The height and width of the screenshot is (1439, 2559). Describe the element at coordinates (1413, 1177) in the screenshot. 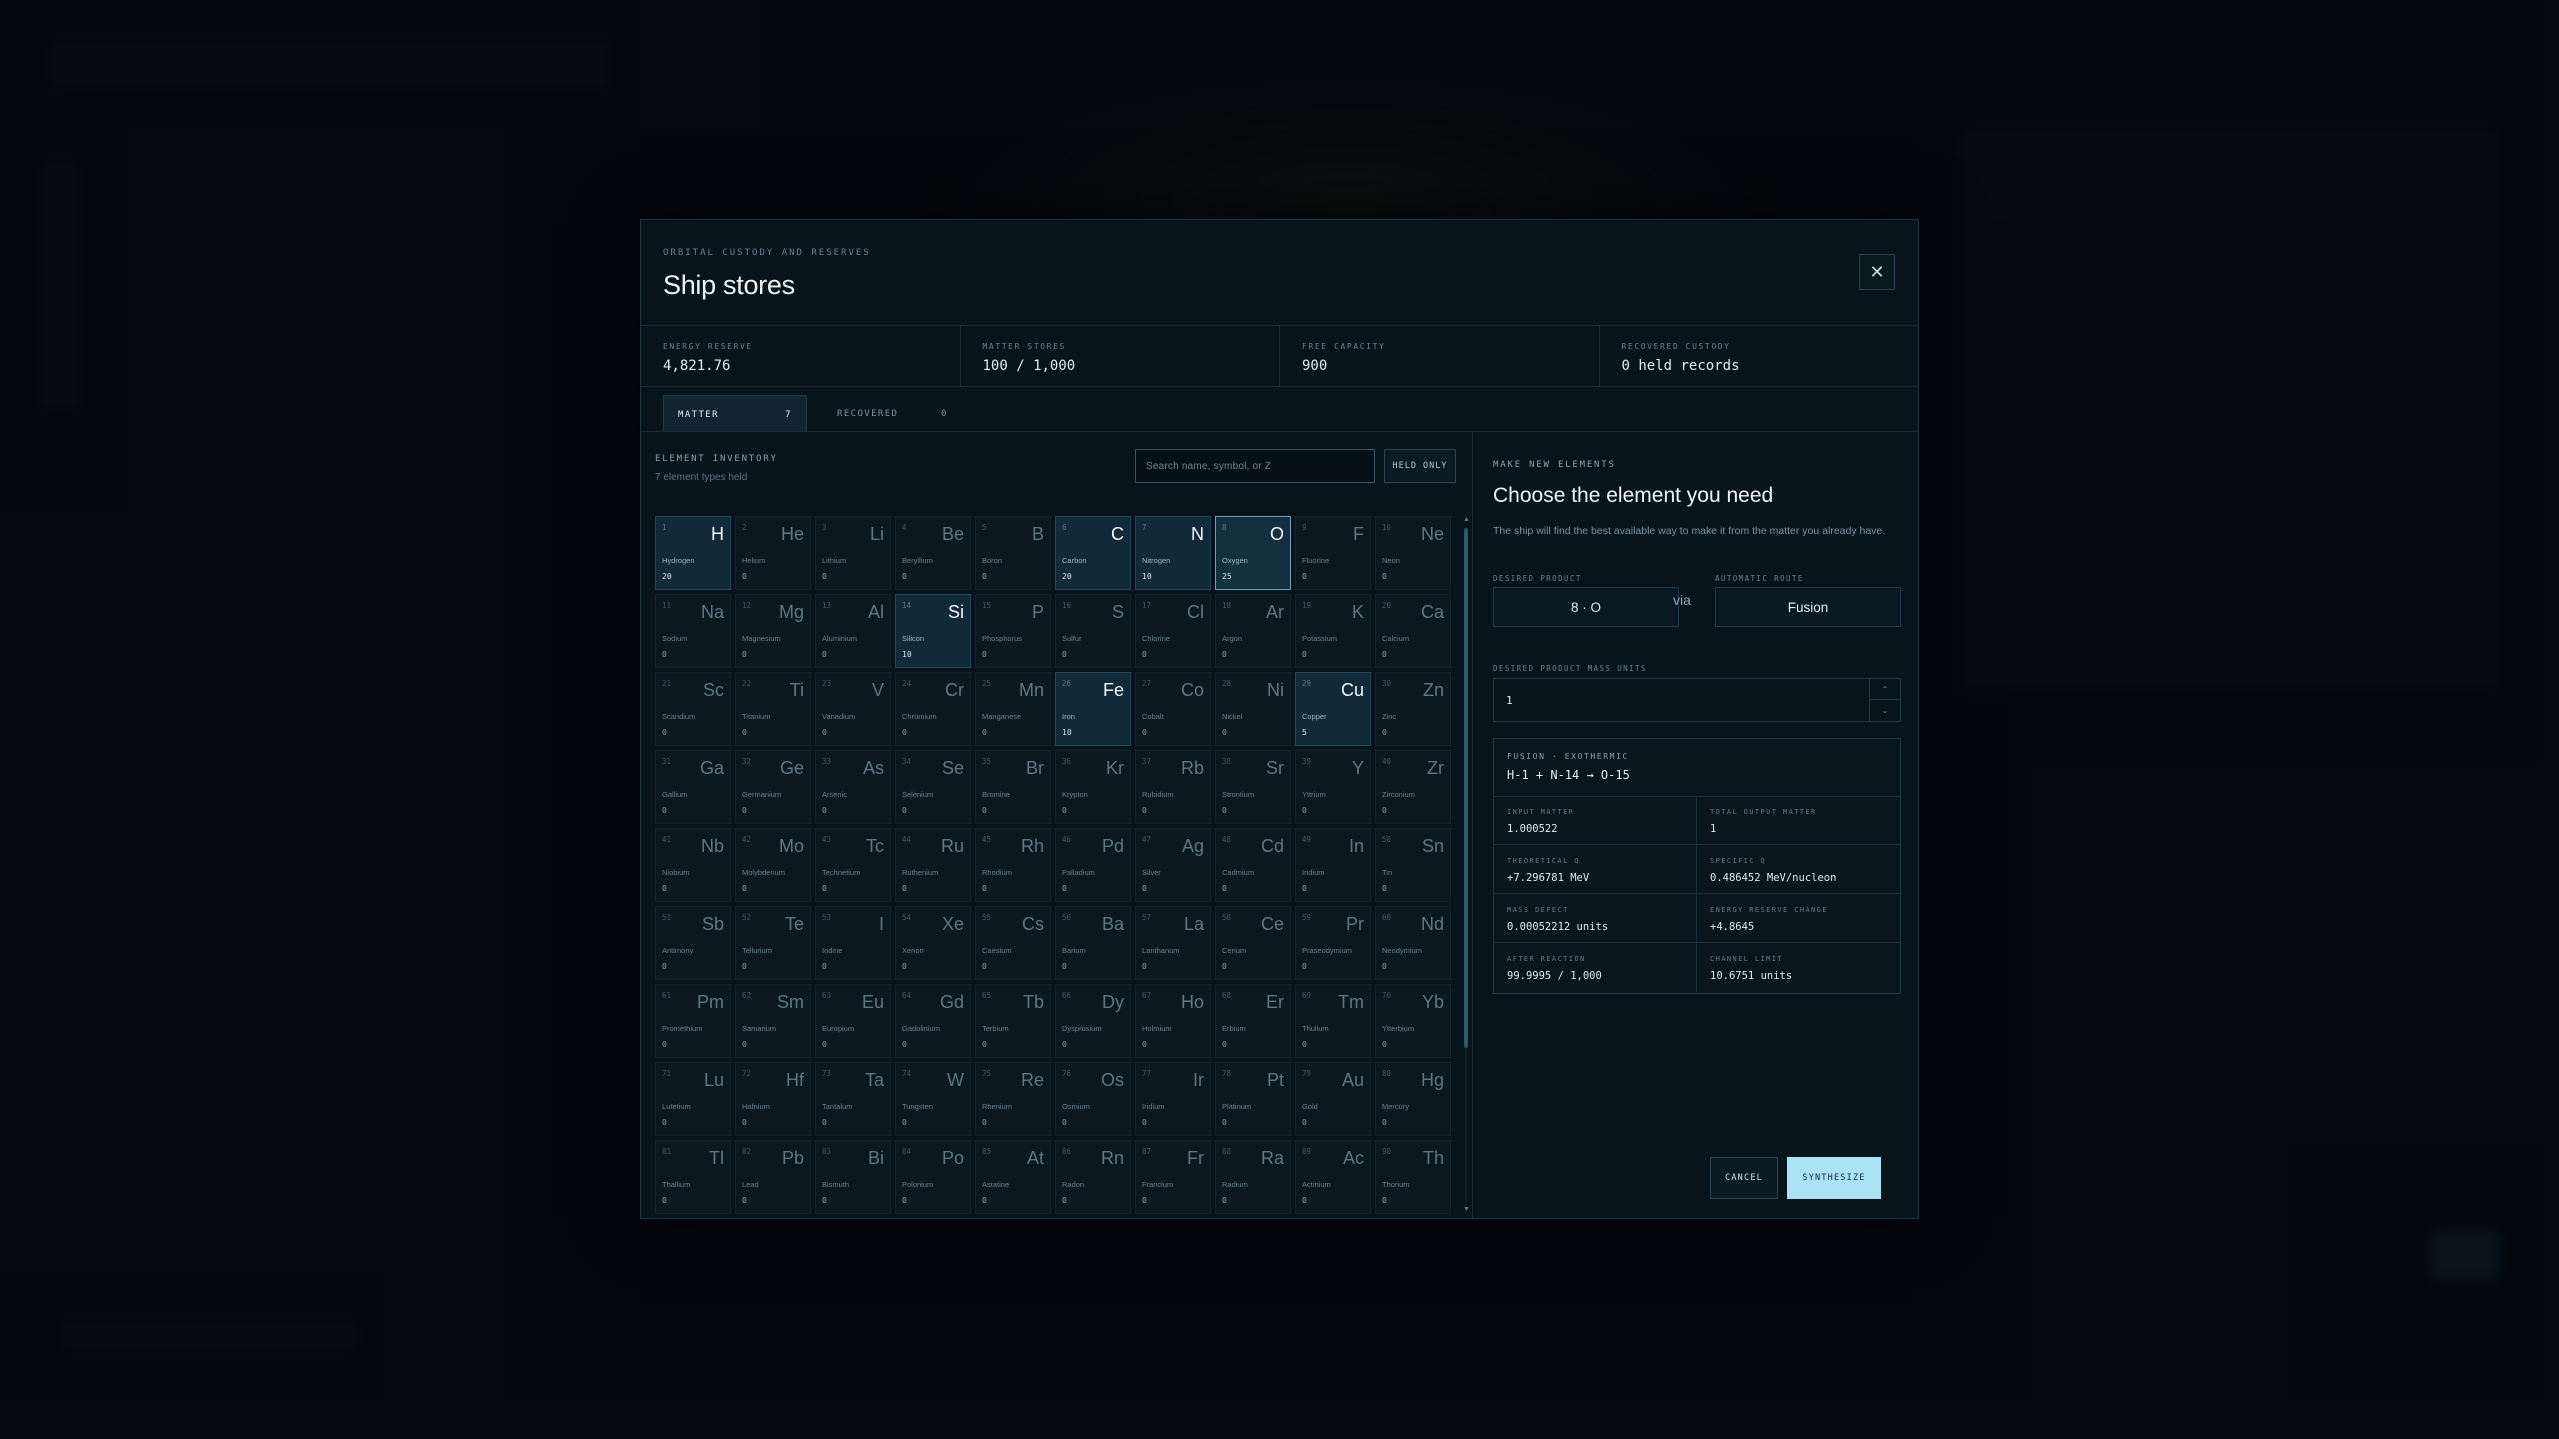

I see `element-cell-th: 90 Th Thorium 0` at that location.